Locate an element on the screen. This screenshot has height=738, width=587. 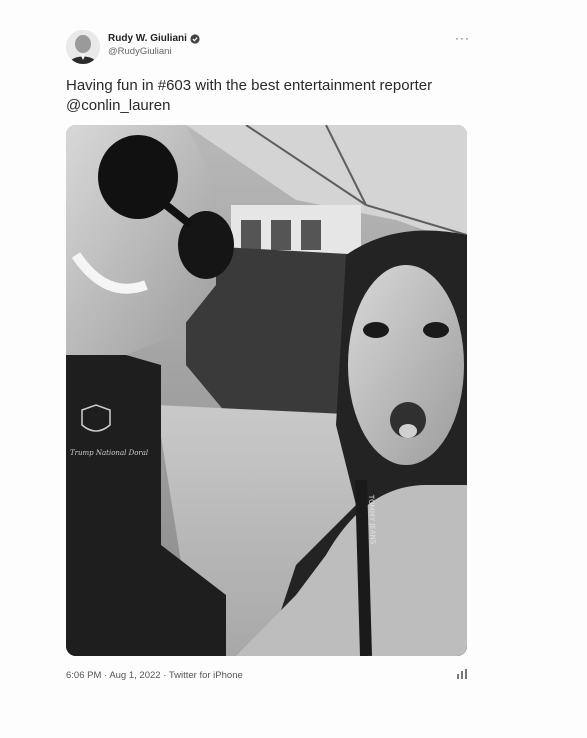
author-handle: @RudyGiuliani is located at coordinates (140, 51).